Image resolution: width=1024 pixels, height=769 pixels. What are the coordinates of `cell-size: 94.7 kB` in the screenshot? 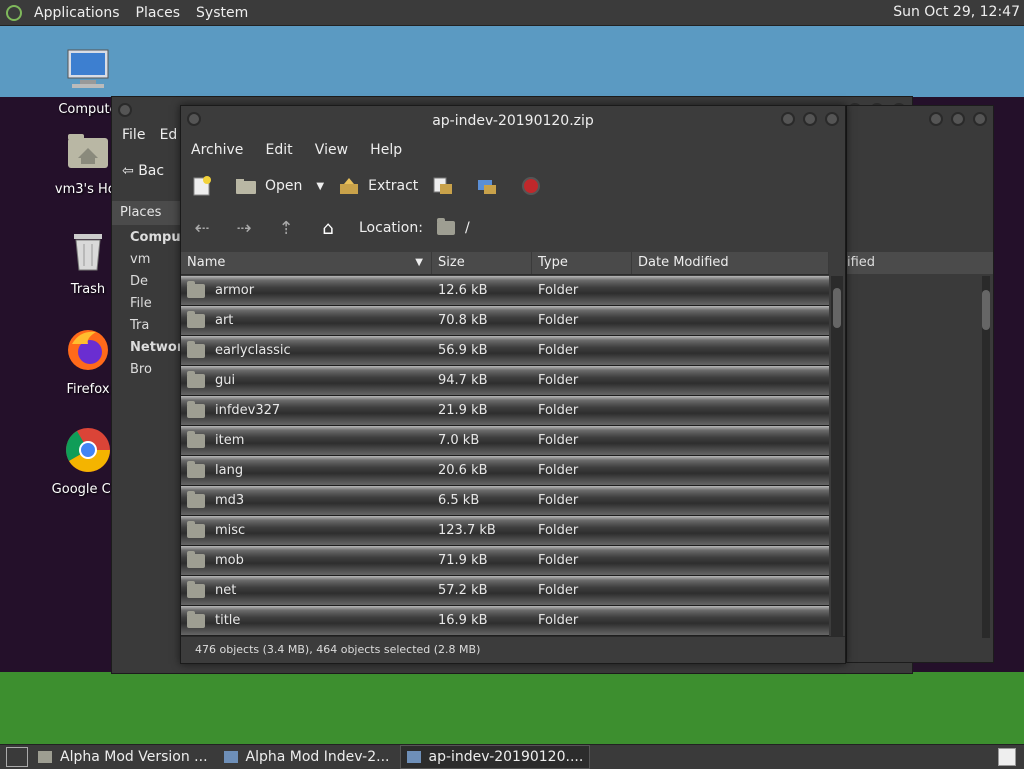 It's located at (463, 380).